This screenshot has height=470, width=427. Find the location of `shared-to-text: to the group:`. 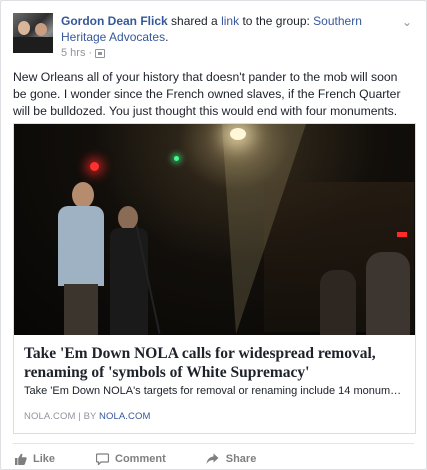

shared-to-text: to the group: is located at coordinates (276, 21).